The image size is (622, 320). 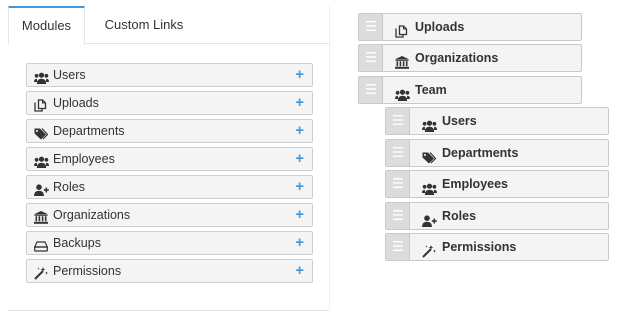 What do you see at coordinates (87, 271) in the screenshot?
I see `module-label: Permissions` at bounding box center [87, 271].